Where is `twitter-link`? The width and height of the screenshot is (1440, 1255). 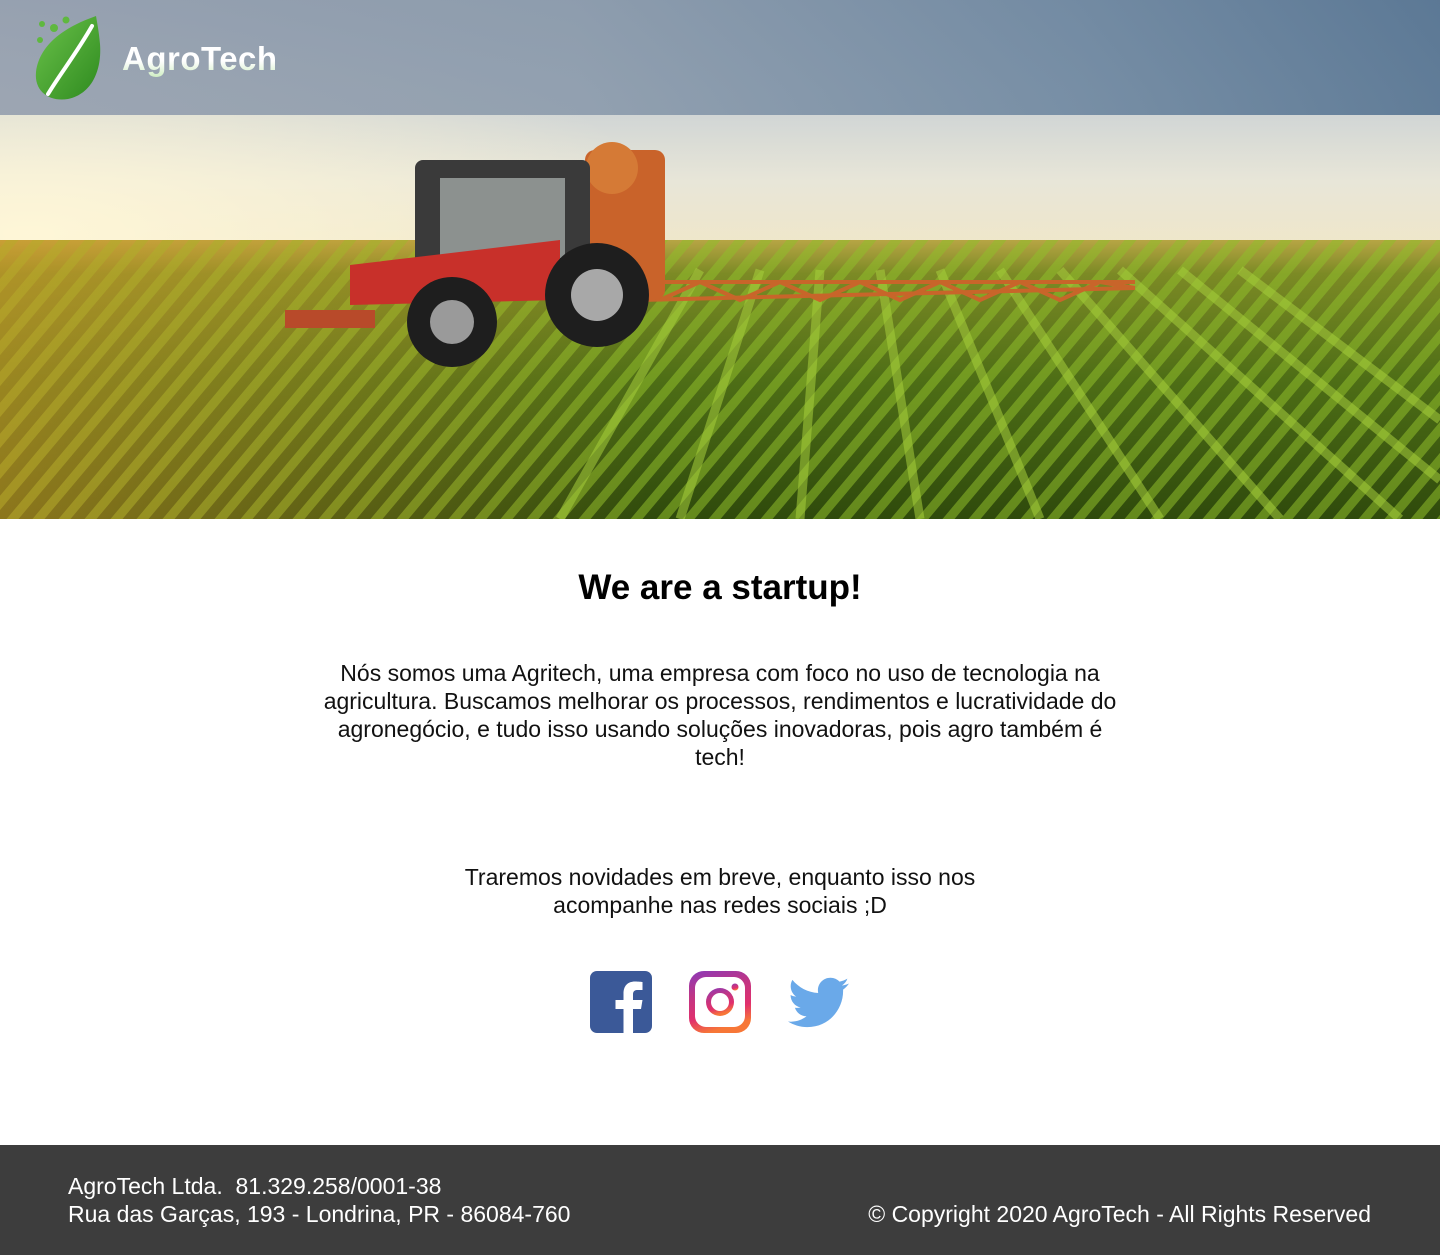 twitter-link is located at coordinates (819, 1002).